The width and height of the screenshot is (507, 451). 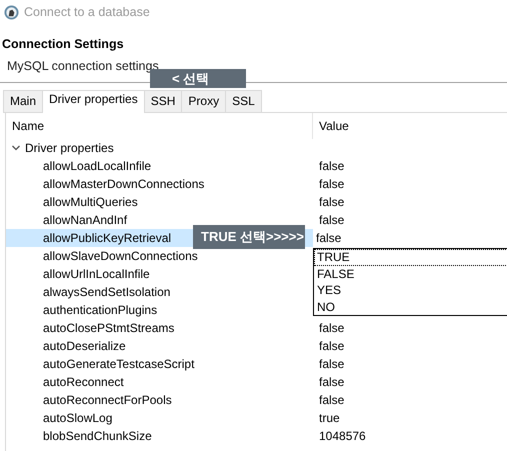 I want to click on tab: Main, so click(x=23, y=101).